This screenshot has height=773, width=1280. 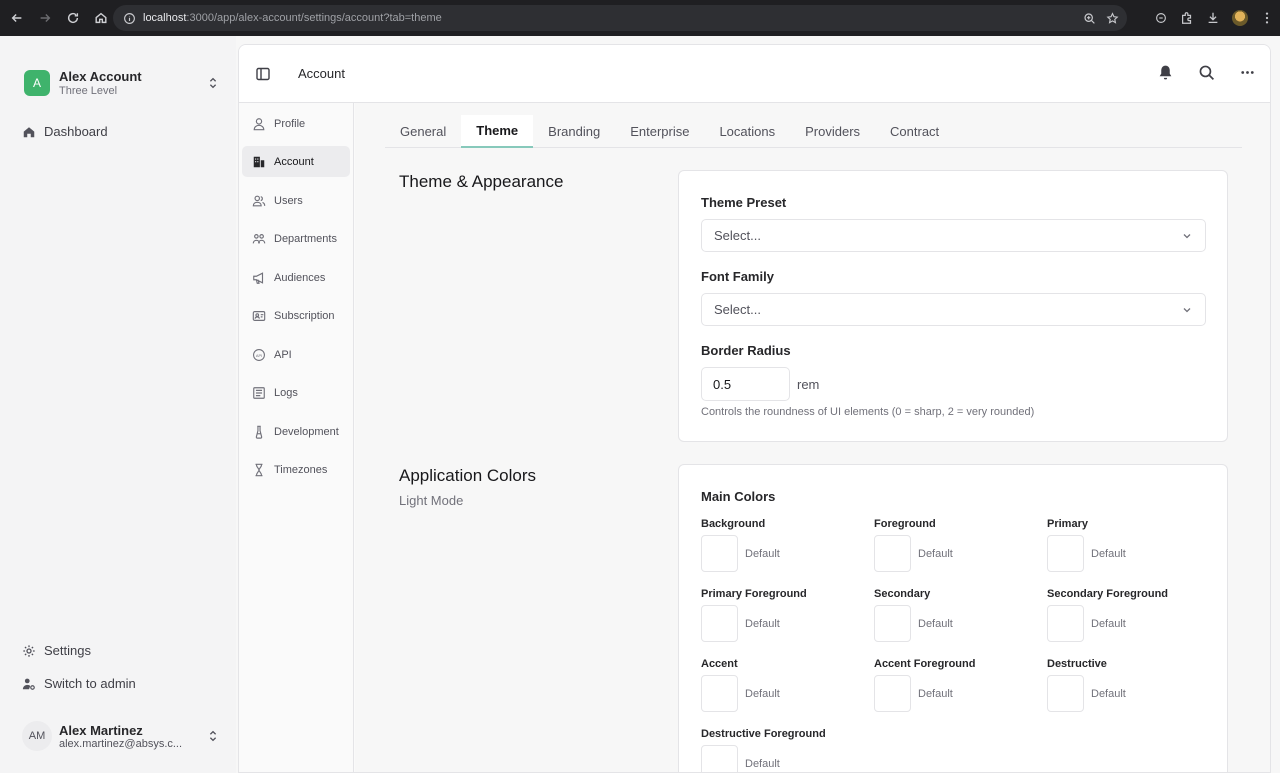 What do you see at coordinates (296, 200) in the screenshot?
I see `subnav-item-users: Users` at bounding box center [296, 200].